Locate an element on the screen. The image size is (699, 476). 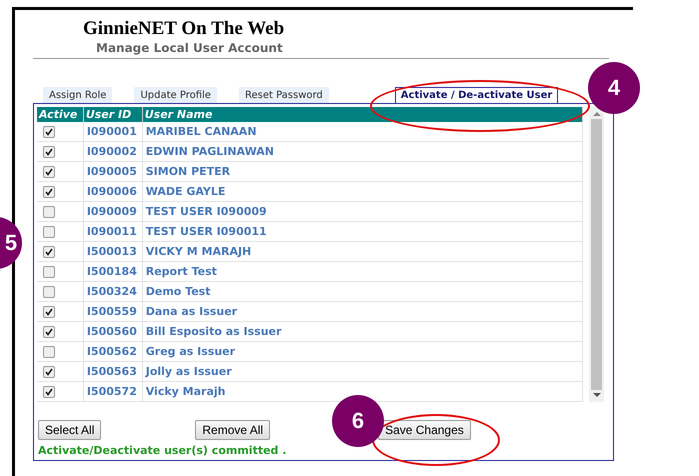
column-header: Active is located at coordinates (60, 114).